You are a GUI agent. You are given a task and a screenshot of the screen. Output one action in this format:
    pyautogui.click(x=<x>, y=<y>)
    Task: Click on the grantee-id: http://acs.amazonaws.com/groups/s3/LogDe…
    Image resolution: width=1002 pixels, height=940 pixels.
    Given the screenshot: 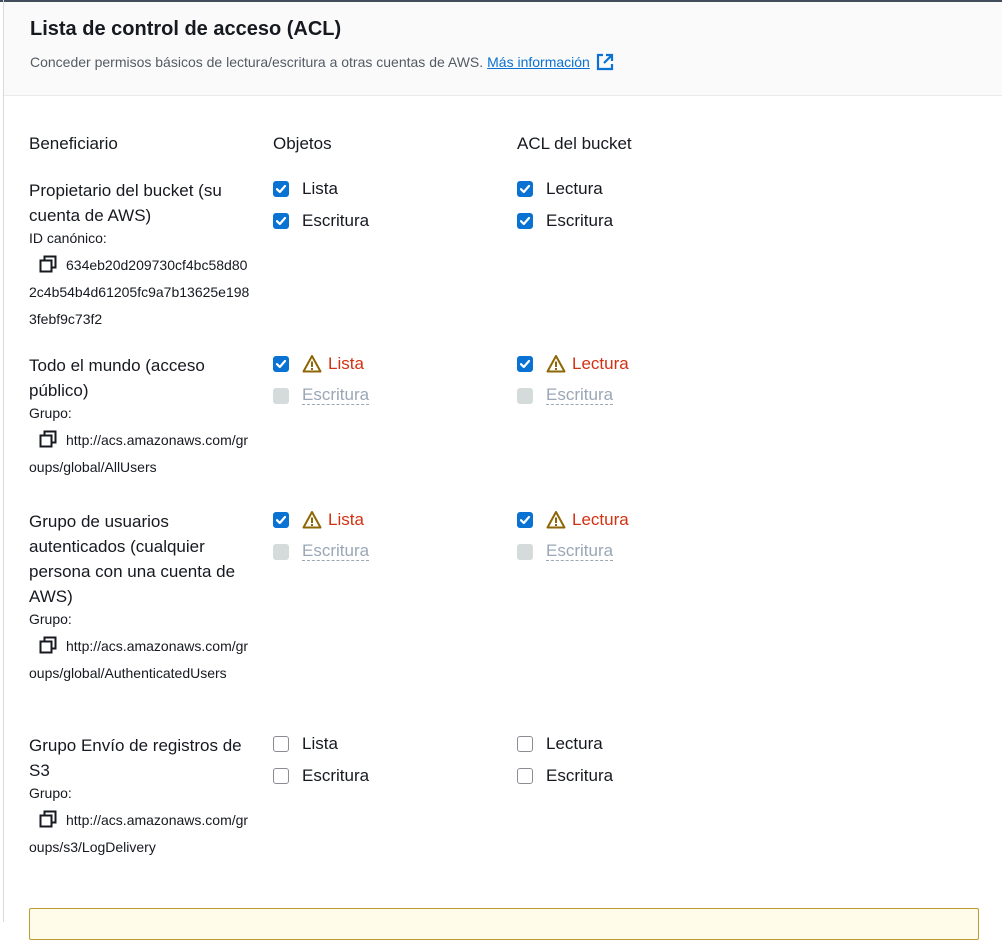 What is the action you would take?
    pyautogui.click(x=141, y=834)
    